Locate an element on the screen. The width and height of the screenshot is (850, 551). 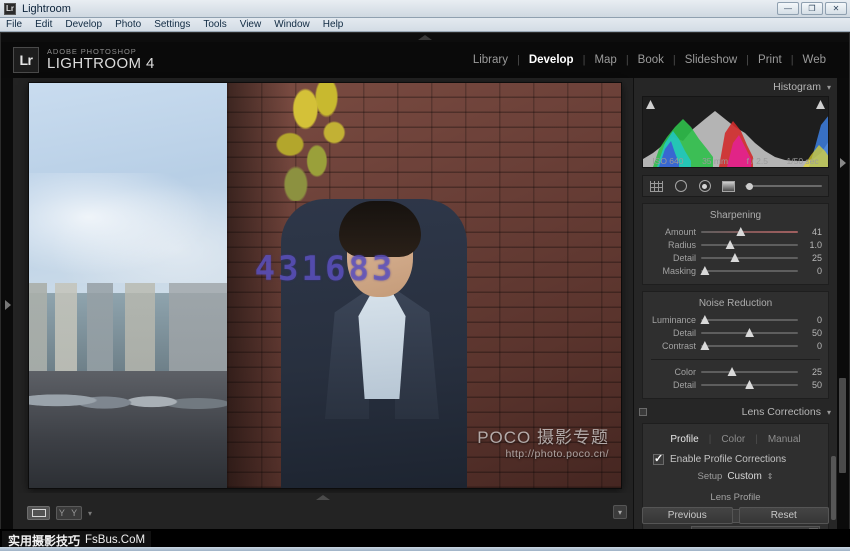
top-panel-collapse-bar is located at coordinates (425, 37).